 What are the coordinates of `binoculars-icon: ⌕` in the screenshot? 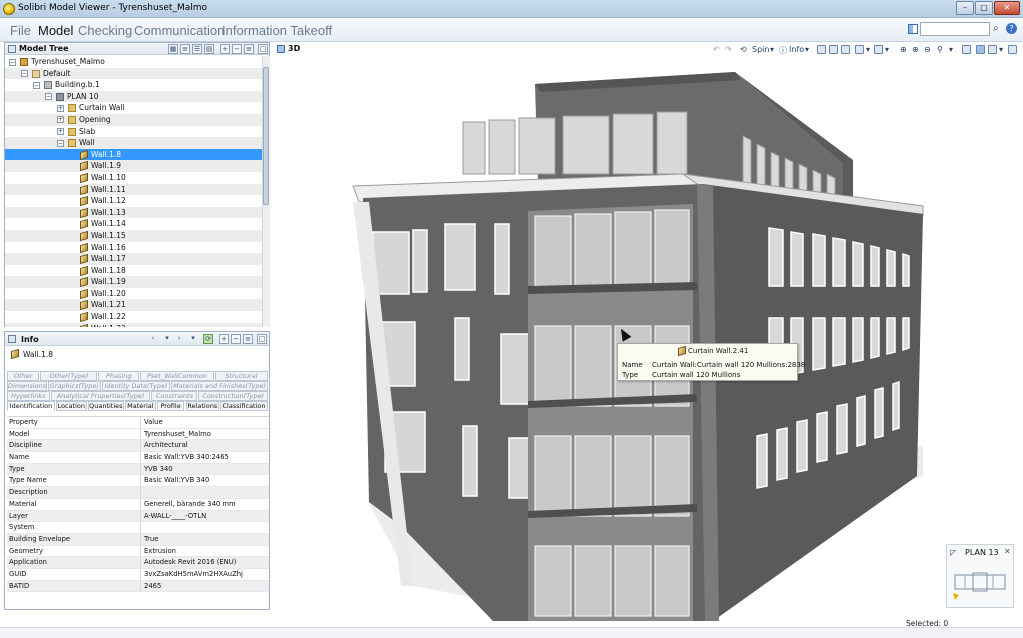 It's located at (996, 28).